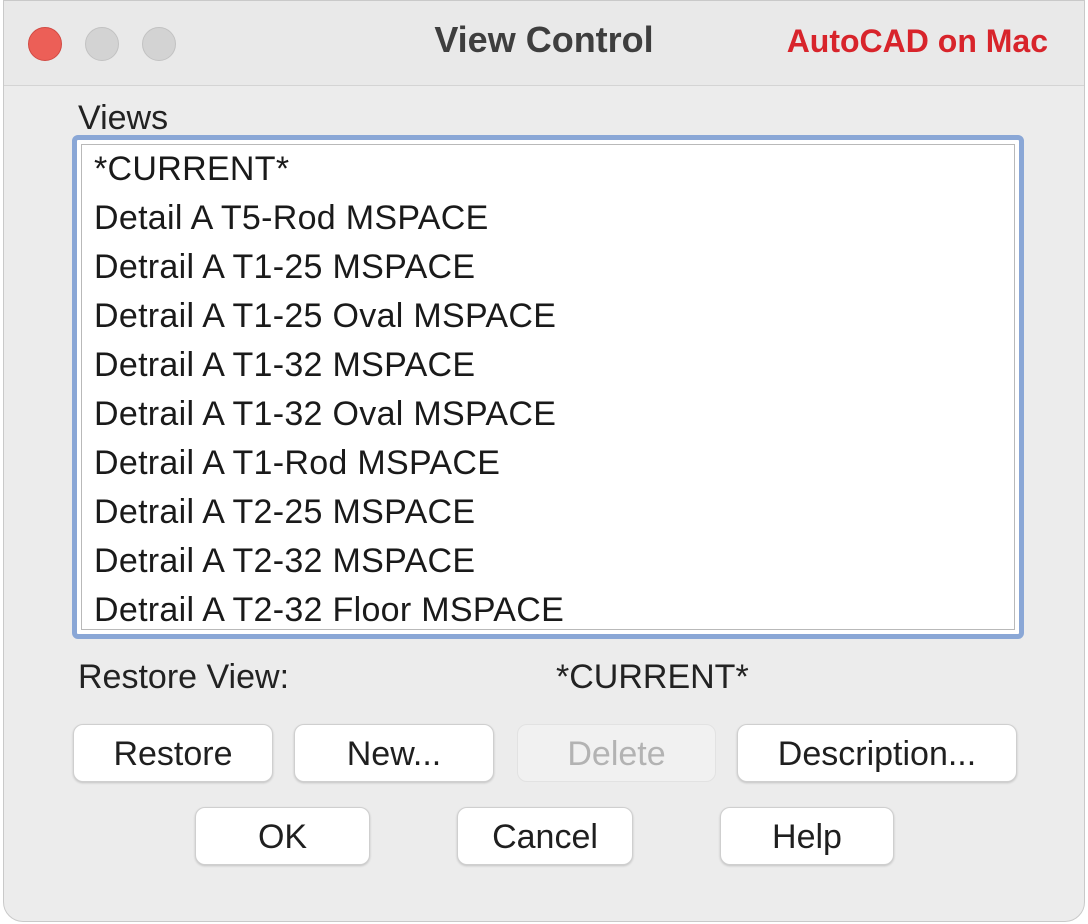 The height and width of the screenshot is (924, 1088). Describe the element at coordinates (548, 365) in the screenshot. I see `list-item: Detrail A T1-32 MSPACE` at that location.